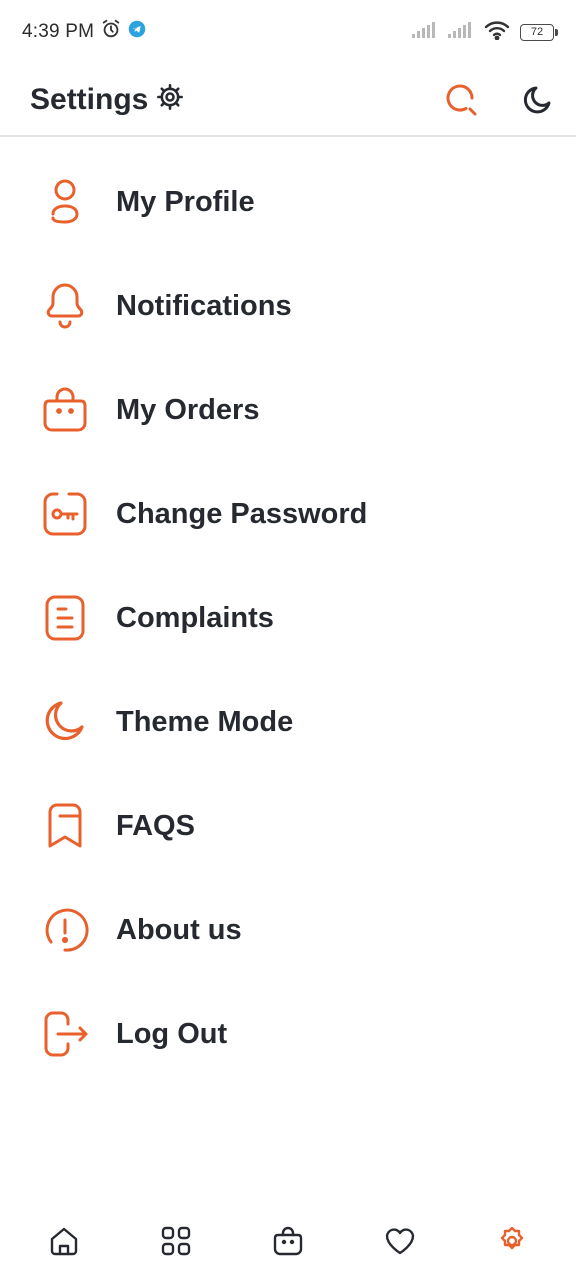  Describe the element at coordinates (497, 32) in the screenshot. I see `wifi-icon` at that location.